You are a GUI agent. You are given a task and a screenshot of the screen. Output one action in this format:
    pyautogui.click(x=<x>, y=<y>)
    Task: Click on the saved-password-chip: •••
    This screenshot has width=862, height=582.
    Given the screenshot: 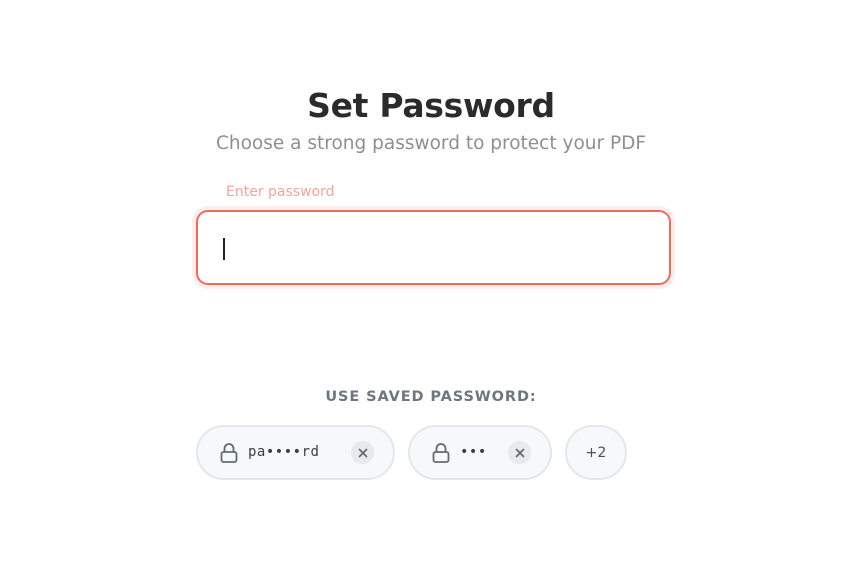 What is the action you would take?
    pyautogui.click(x=480, y=452)
    